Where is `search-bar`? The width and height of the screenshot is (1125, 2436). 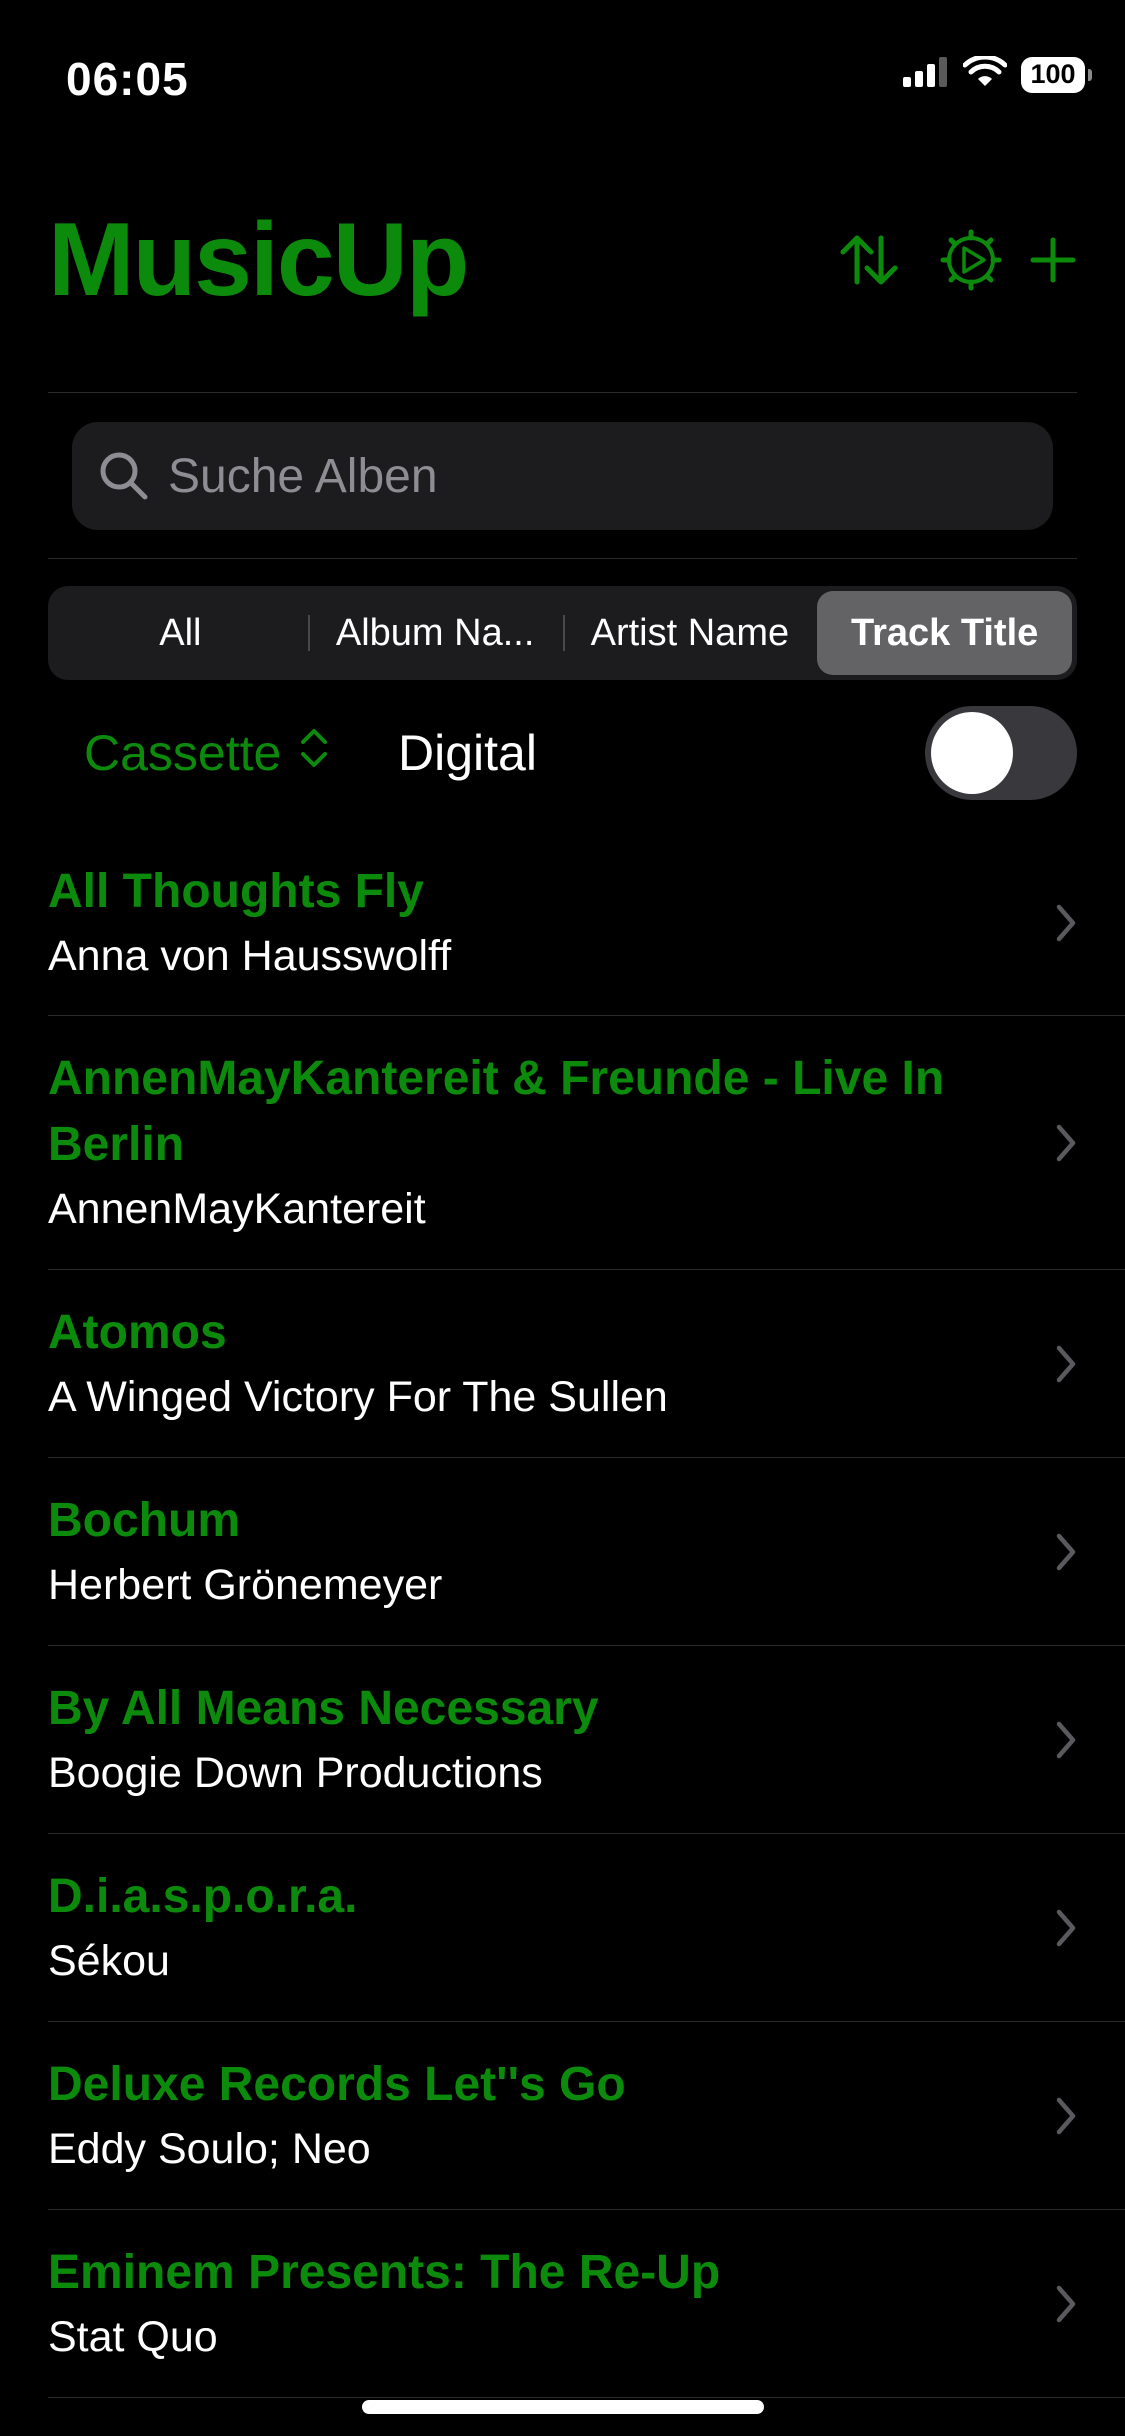 search-bar is located at coordinates (562, 476).